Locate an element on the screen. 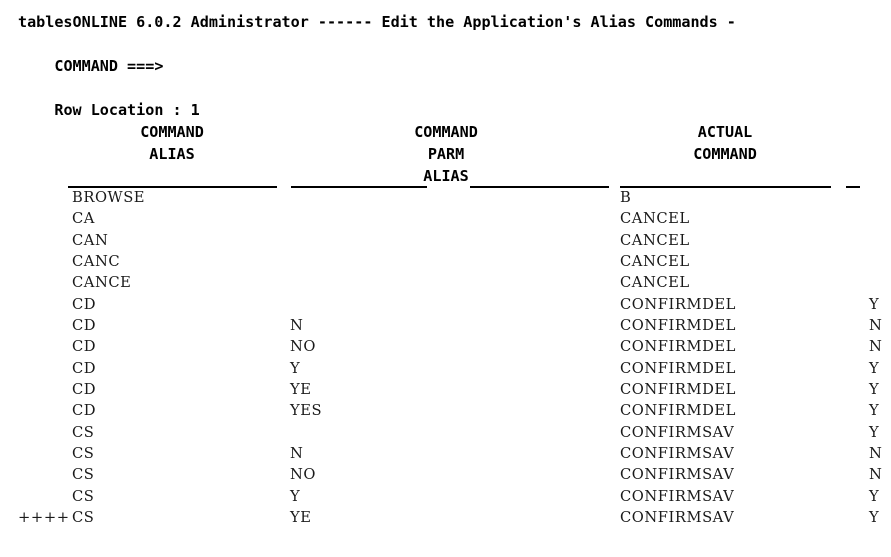  table-row: ++++ CS YE CONFIRMSAV Y is located at coordinates (454, 517).